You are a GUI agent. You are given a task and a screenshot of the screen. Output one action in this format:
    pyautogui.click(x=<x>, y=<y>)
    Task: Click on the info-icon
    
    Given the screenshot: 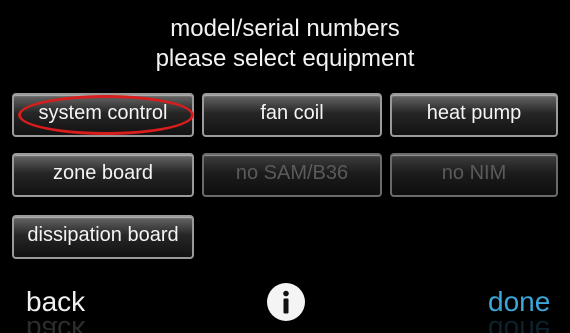 What is the action you would take?
    pyautogui.click(x=286, y=302)
    